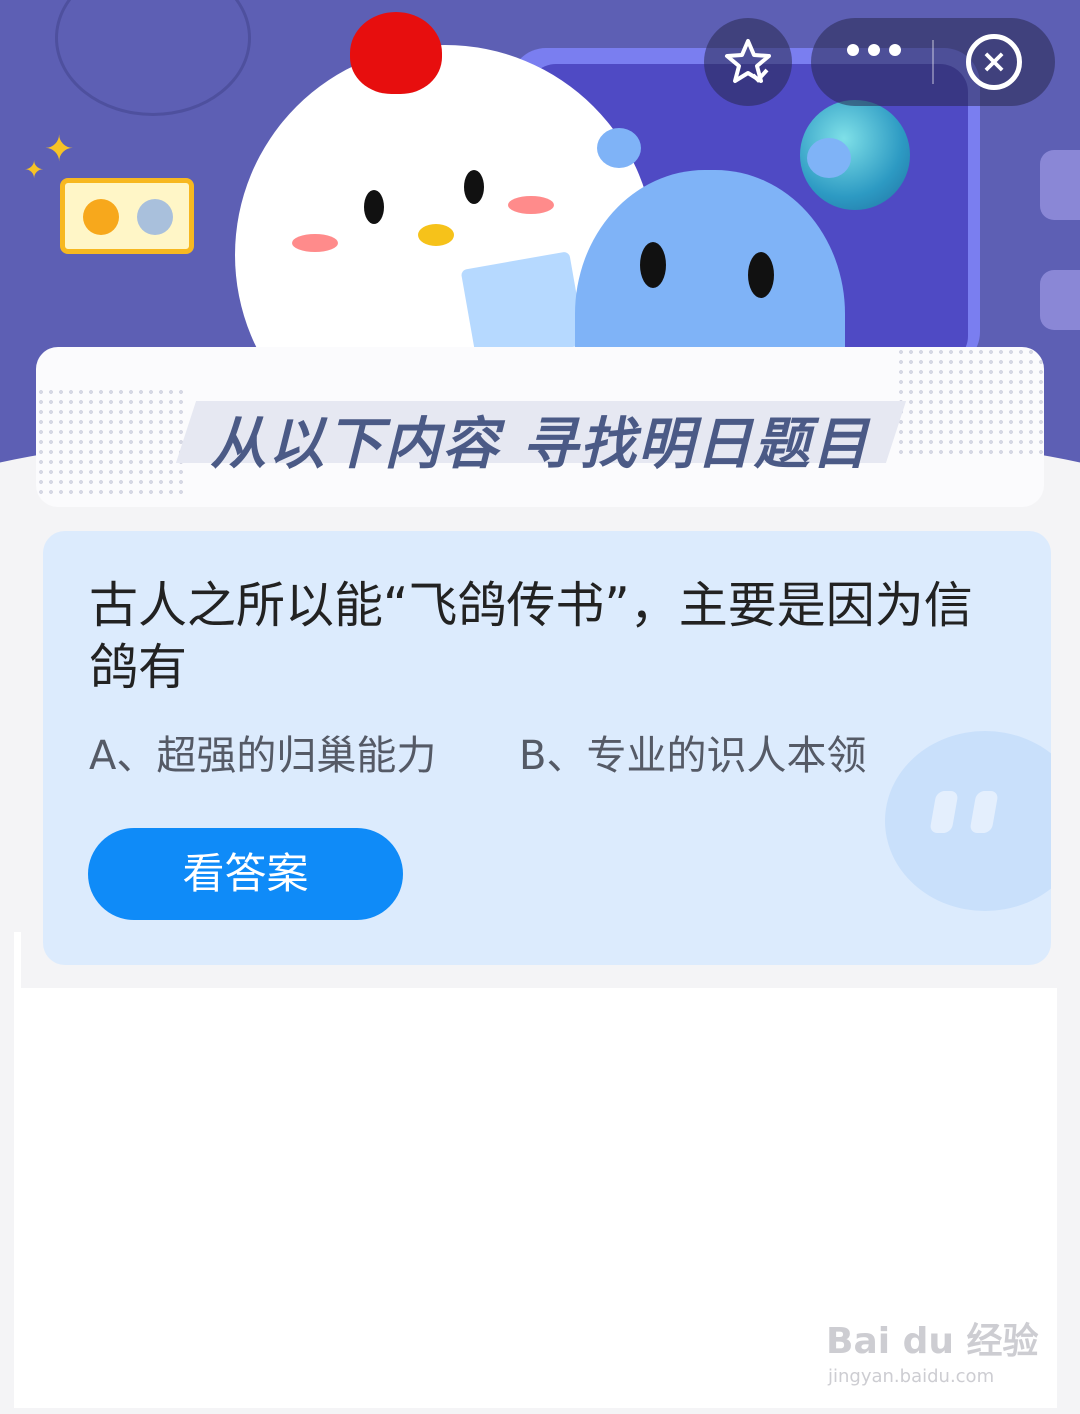 This screenshot has height=1414, width=1080. I want to click on star-check-icon, so click(748, 61).